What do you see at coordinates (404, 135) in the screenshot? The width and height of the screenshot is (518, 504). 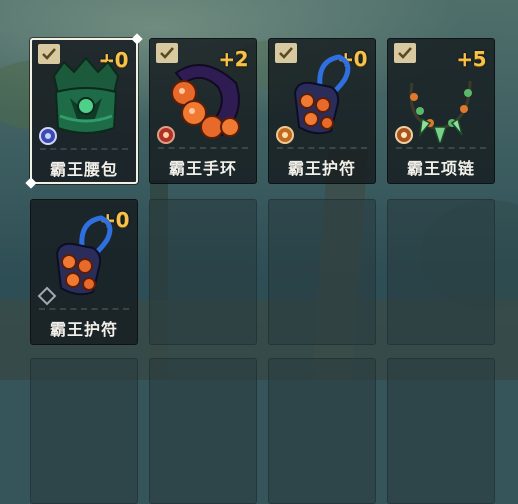 I see `amber-rune-gem-icon` at bounding box center [404, 135].